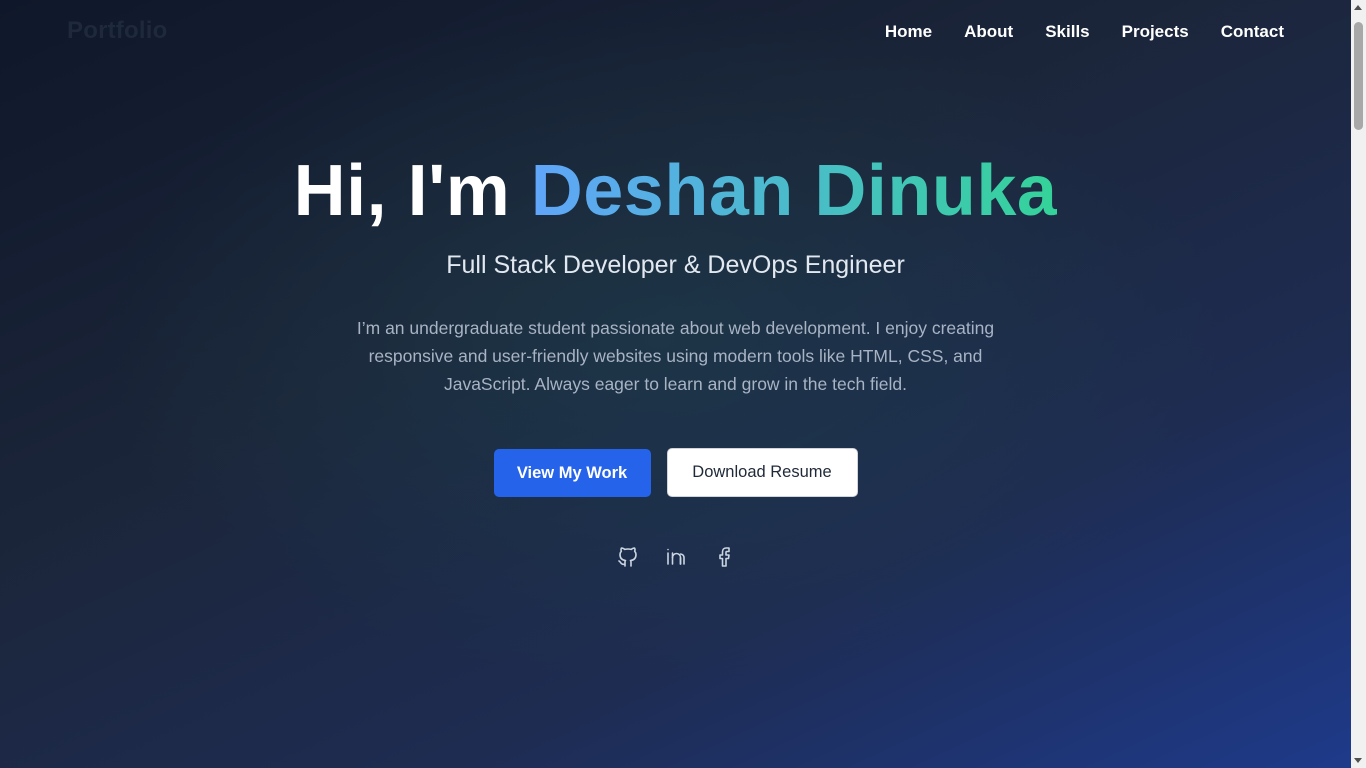 The height and width of the screenshot is (768, 1366). I want to click on nav-link-contact: Contact, so click(1252, 32).